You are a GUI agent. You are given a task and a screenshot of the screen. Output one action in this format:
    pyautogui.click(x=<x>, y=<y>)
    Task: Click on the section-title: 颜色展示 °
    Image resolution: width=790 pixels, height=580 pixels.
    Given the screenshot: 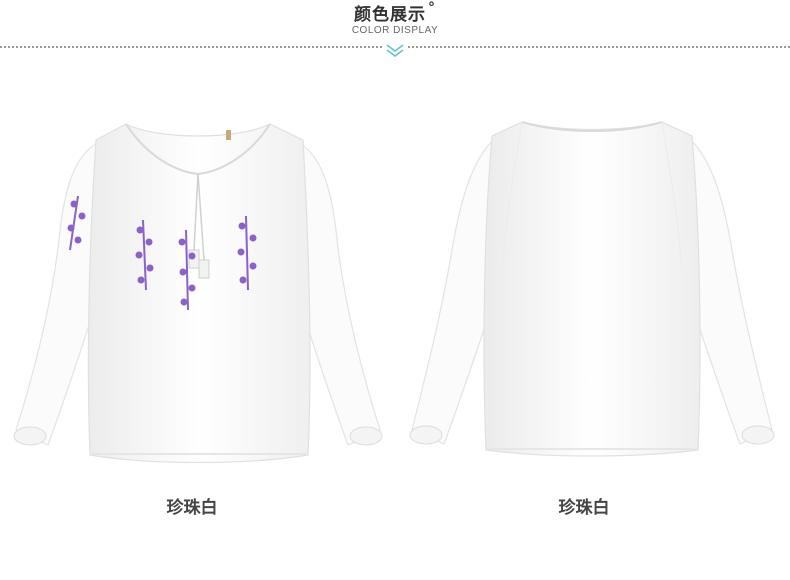 What is the action you would take?
    pyautogui.click(x=395, y=12)
    